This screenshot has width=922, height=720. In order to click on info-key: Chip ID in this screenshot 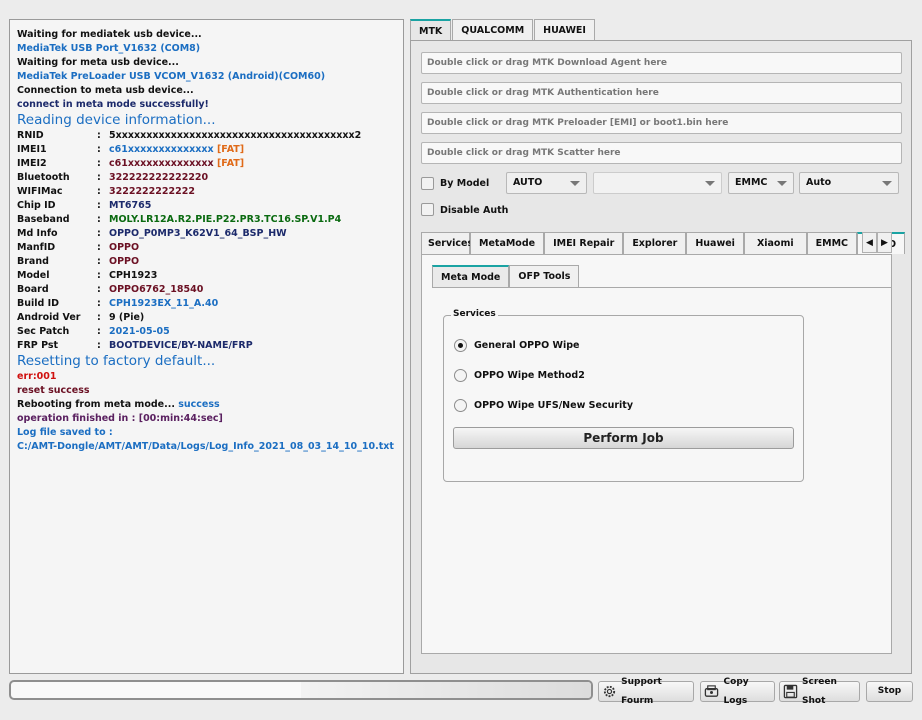, I will do `click(36, 205)`.